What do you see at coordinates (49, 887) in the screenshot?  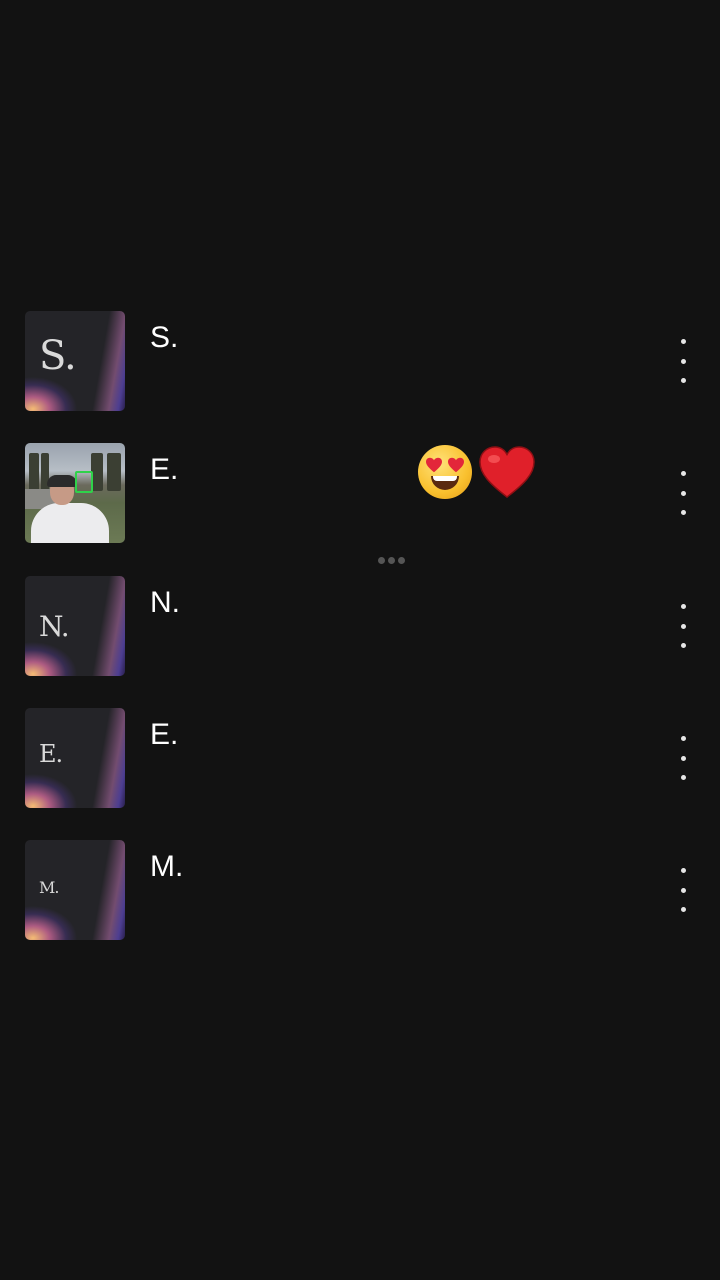 I see `thumbnail-letter: M.` at bounding box center [49, 887].